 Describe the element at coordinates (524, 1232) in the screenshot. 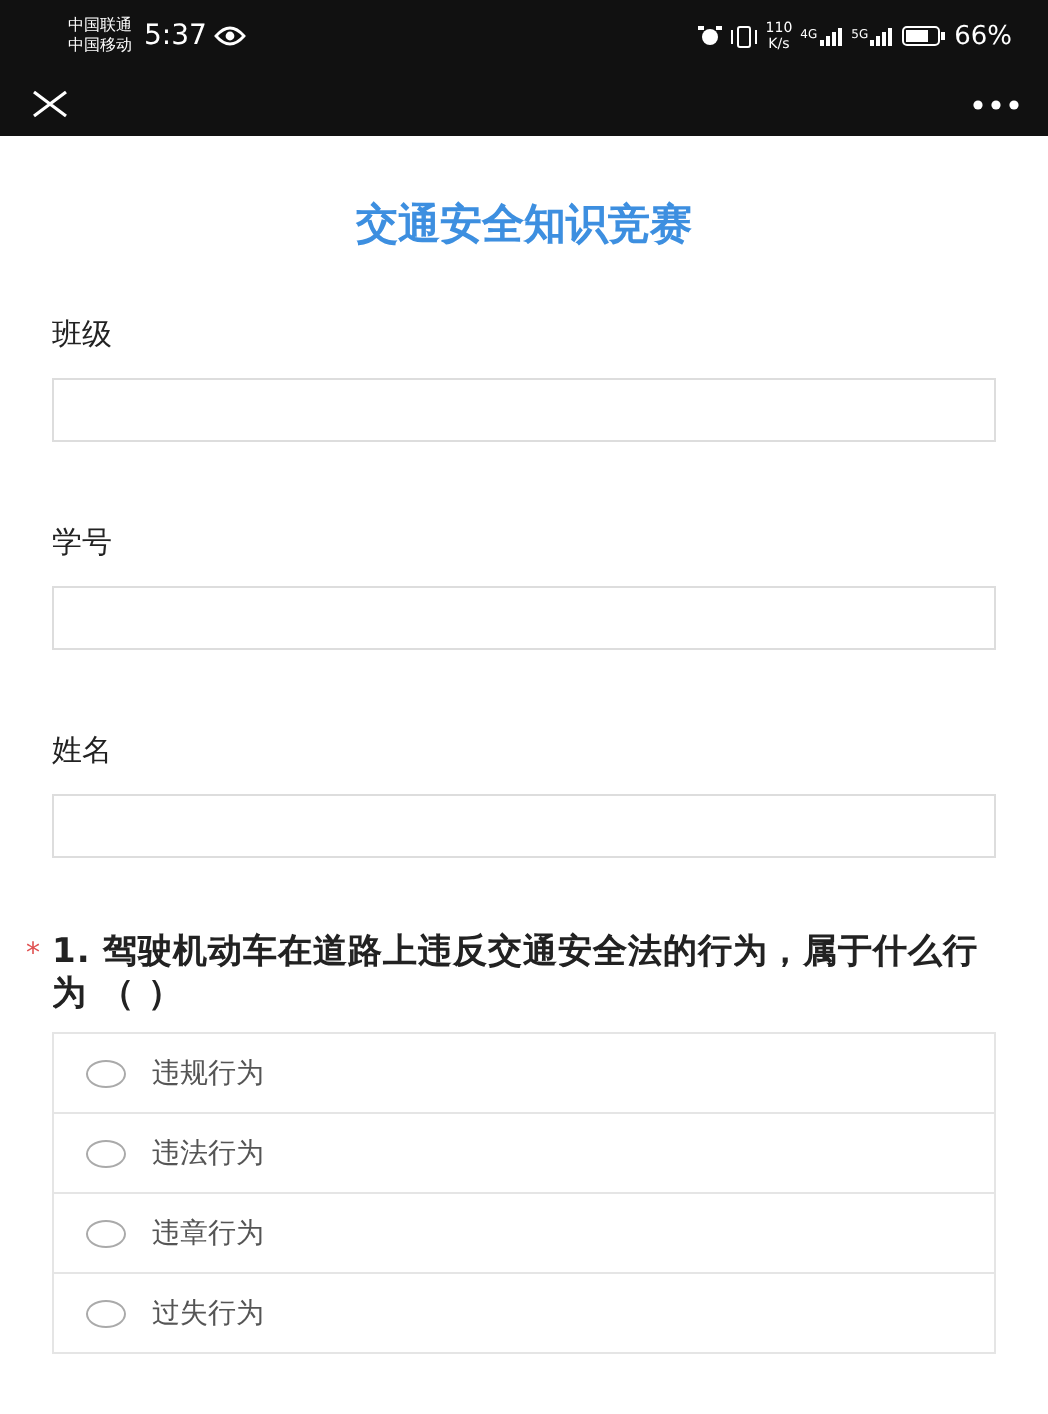

I see `radio-option: 违章行为` at that location.